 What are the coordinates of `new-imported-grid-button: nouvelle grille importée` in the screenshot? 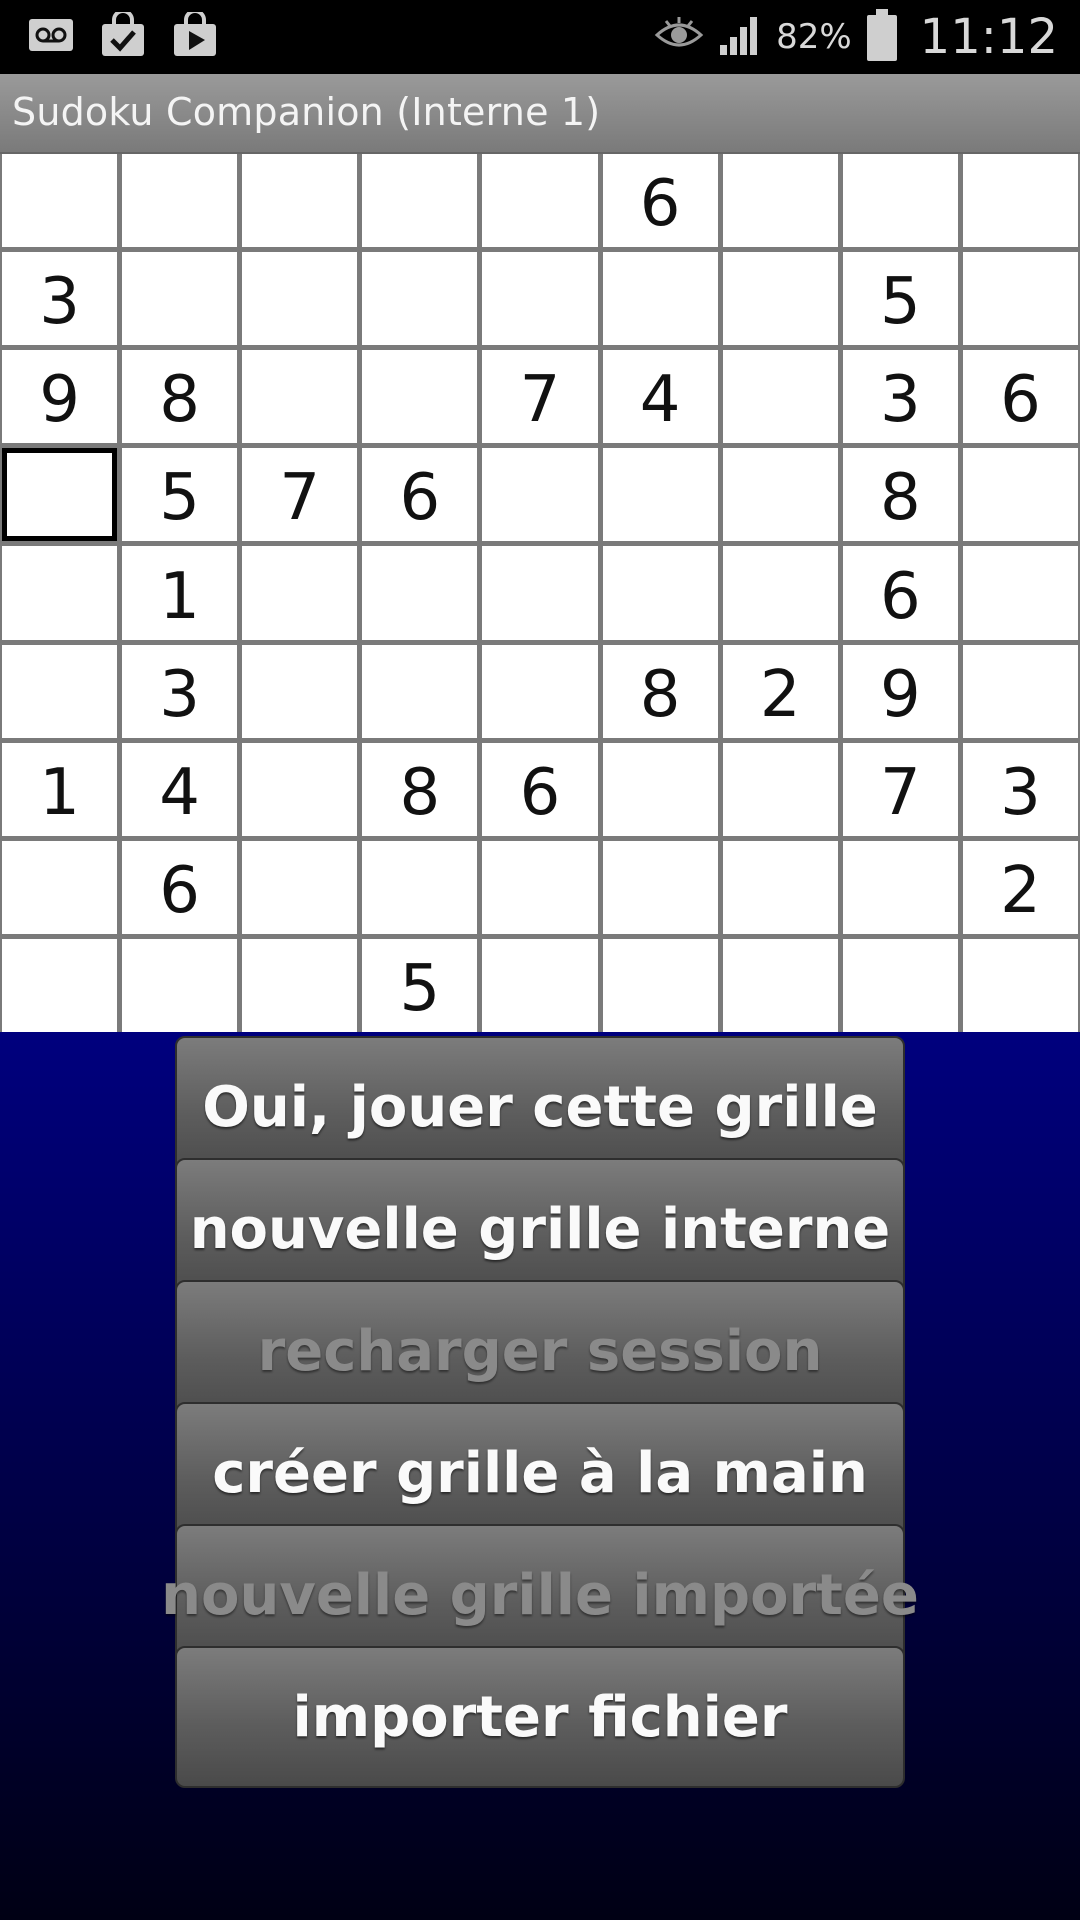 It's located at (540, 1595).